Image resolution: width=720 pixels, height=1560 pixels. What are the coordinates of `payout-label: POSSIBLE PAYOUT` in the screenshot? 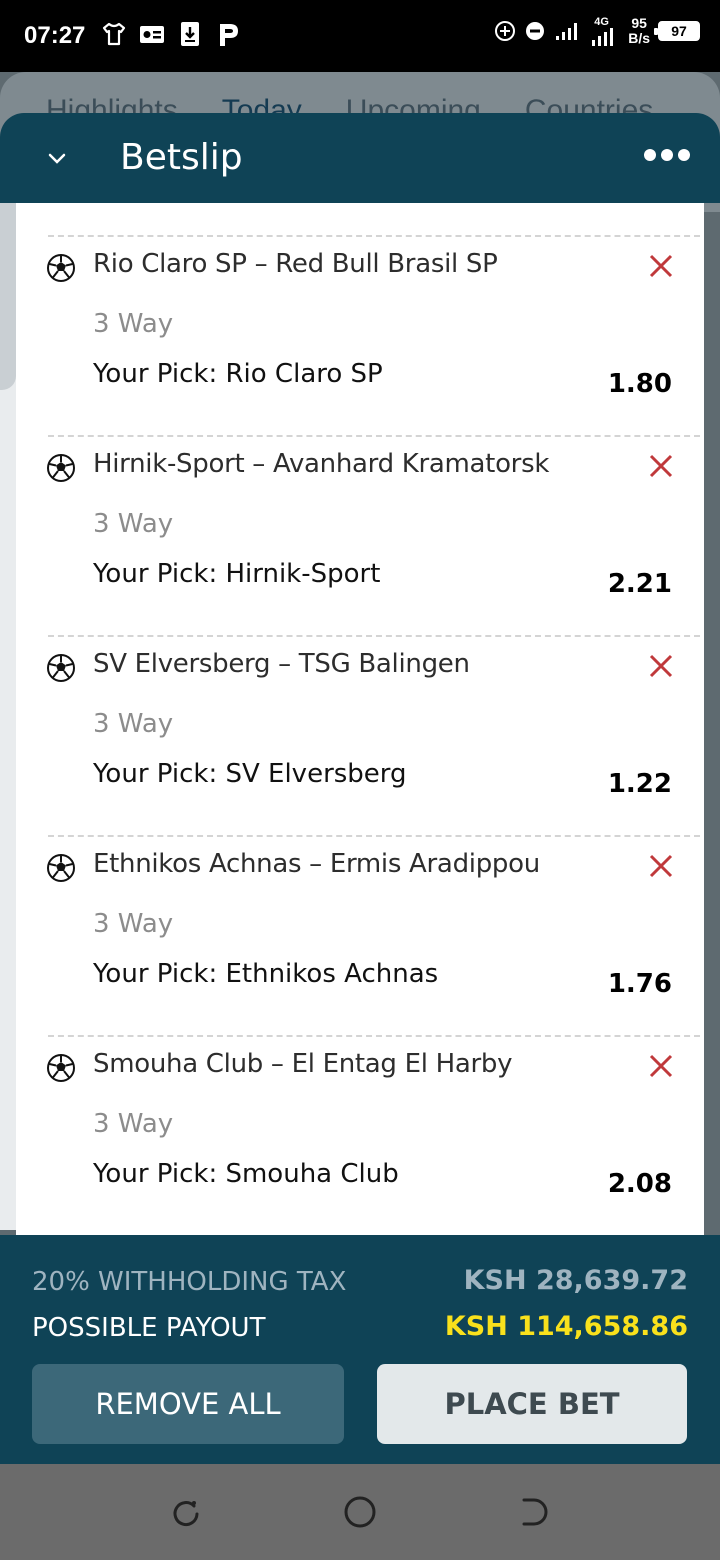 It's located at (149, 1328).